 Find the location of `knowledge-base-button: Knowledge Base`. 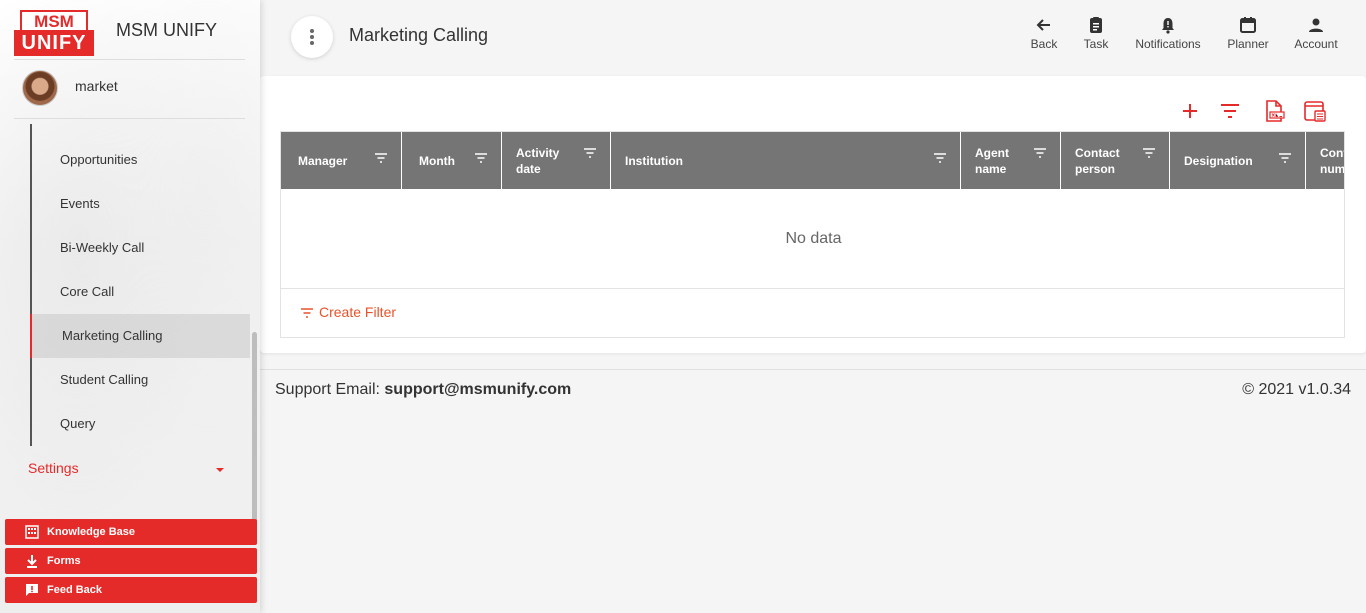

knowledge-base-button: Knowledge Base is located at coordinates (131, 532).